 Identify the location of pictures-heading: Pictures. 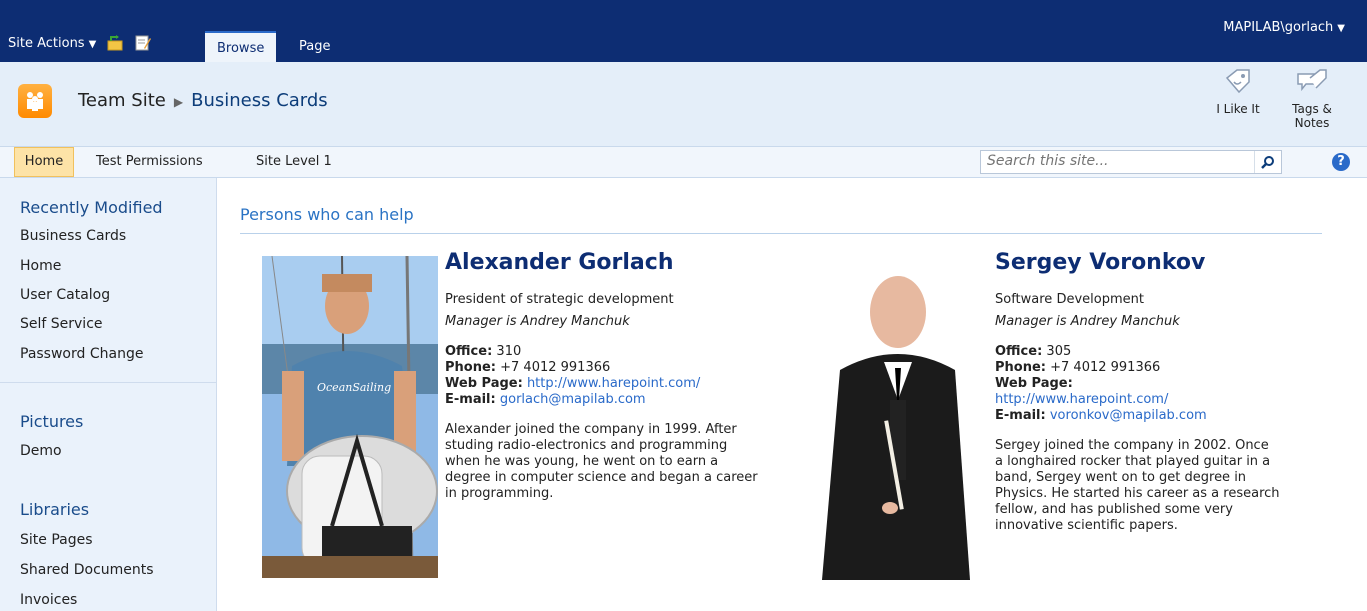
(51, 421).